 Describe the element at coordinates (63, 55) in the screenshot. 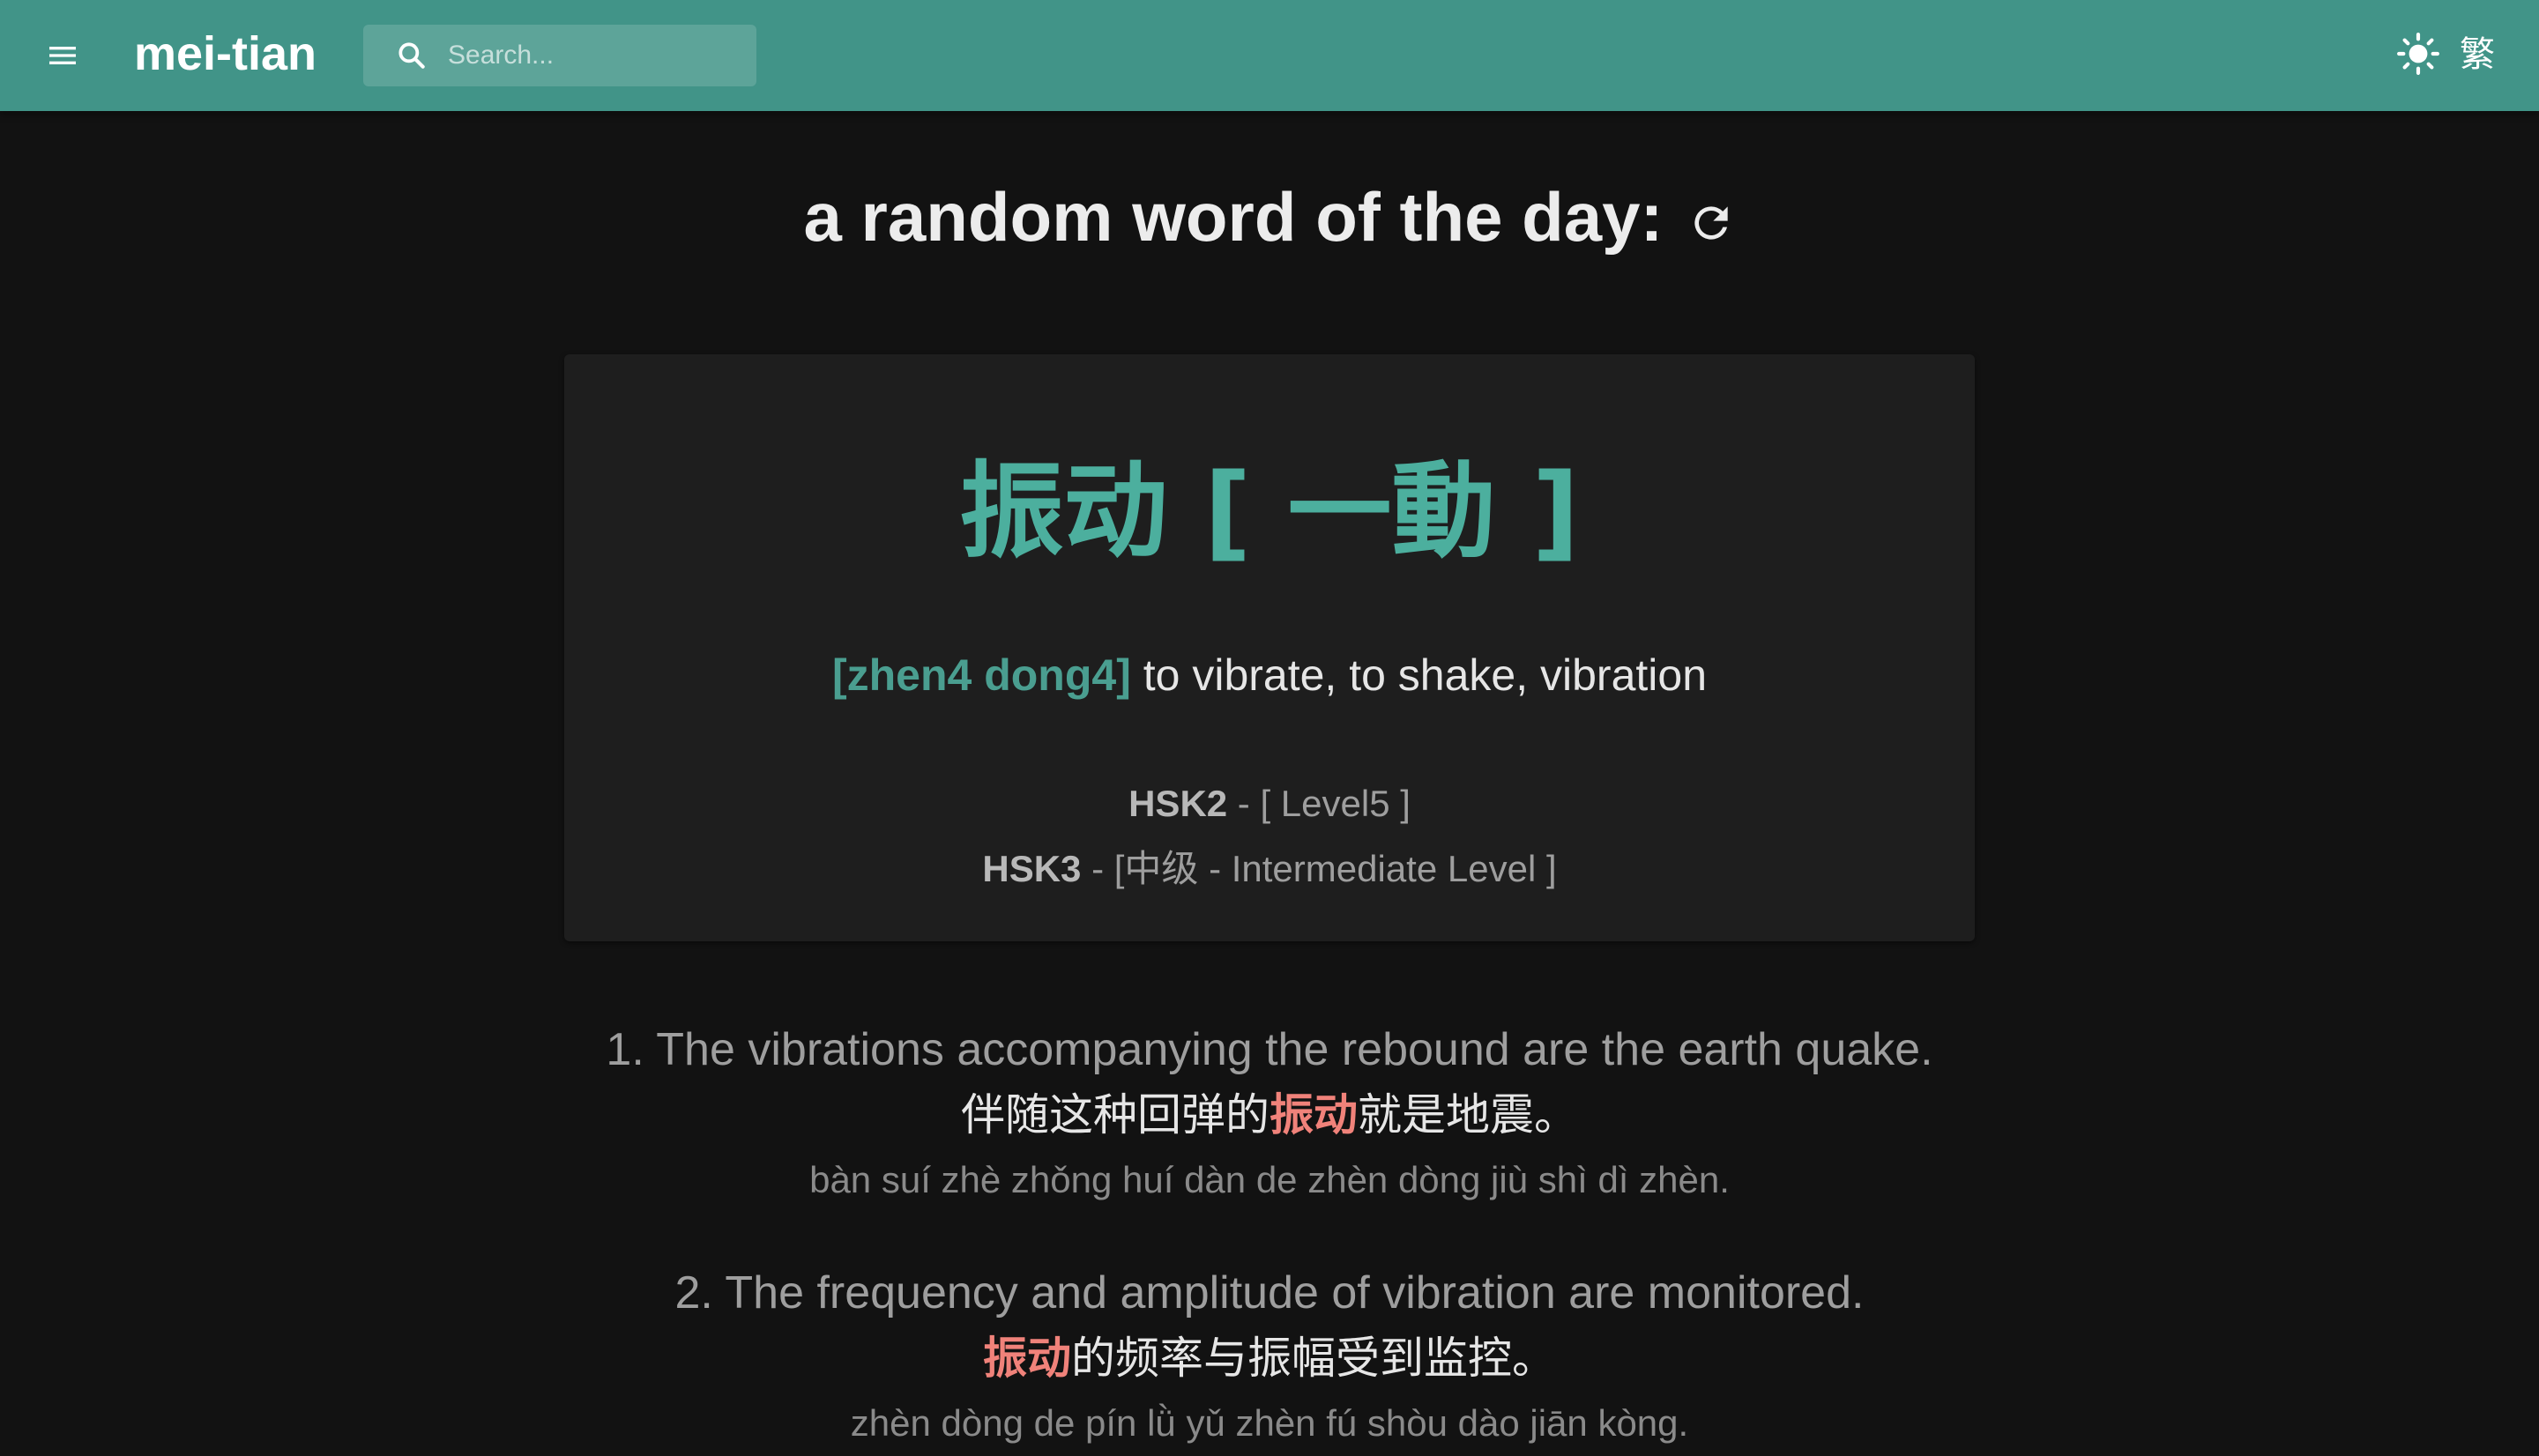

I see `menu-icon` at that location.